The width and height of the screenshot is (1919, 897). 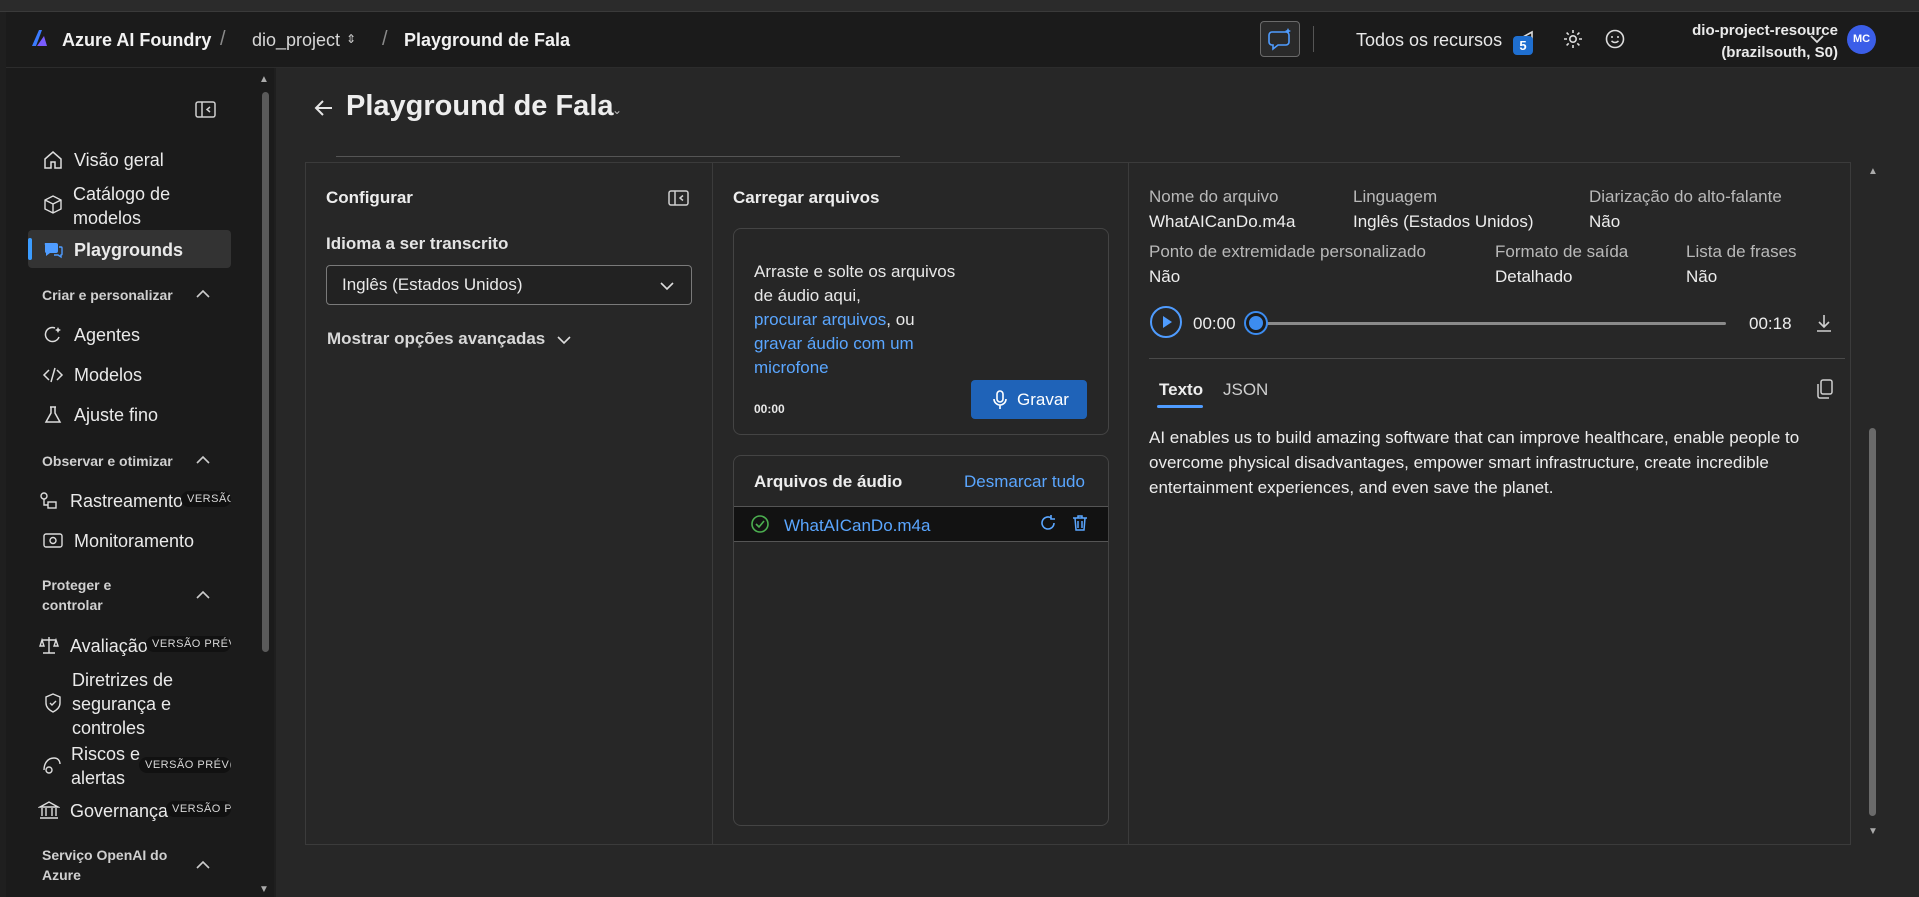 I want to click on brand-name: Azure AI Foundry, so click(x=136, y=40).